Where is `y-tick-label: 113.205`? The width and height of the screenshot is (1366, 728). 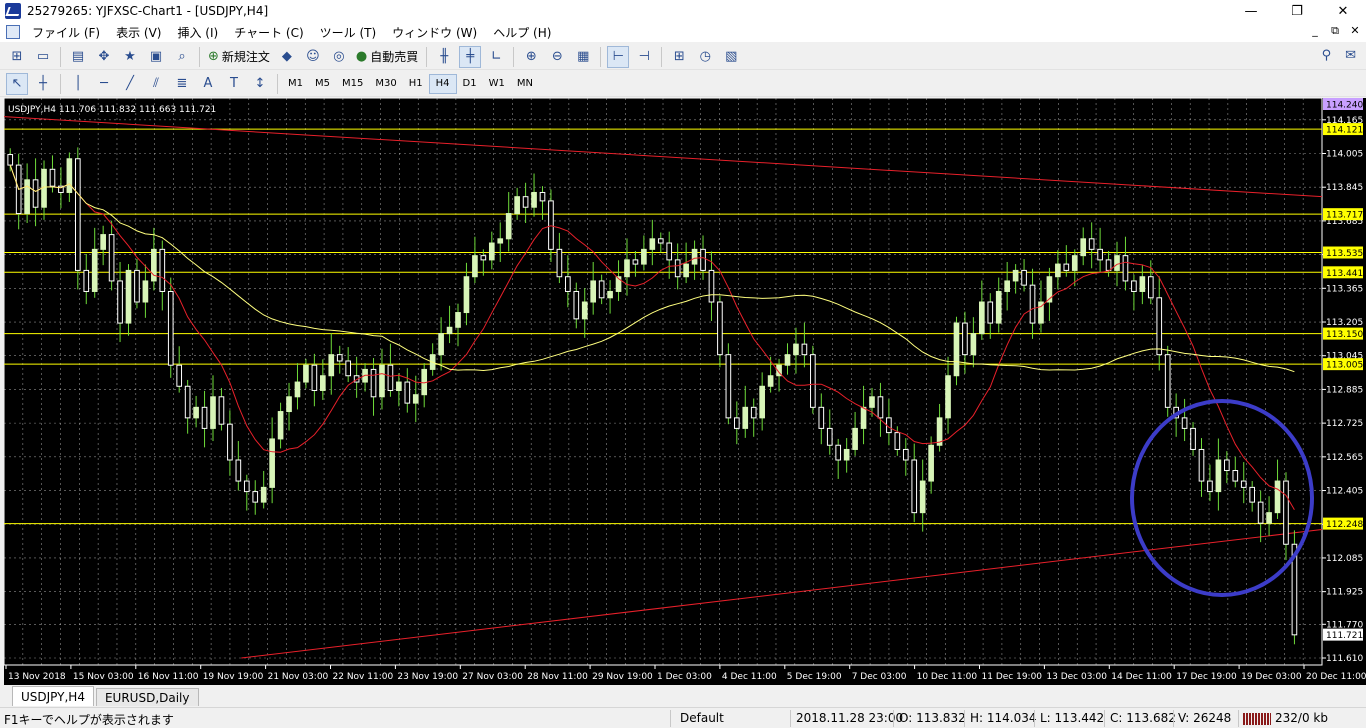
y-tick-label: 113.205 is located at coordinates (1344, 323).